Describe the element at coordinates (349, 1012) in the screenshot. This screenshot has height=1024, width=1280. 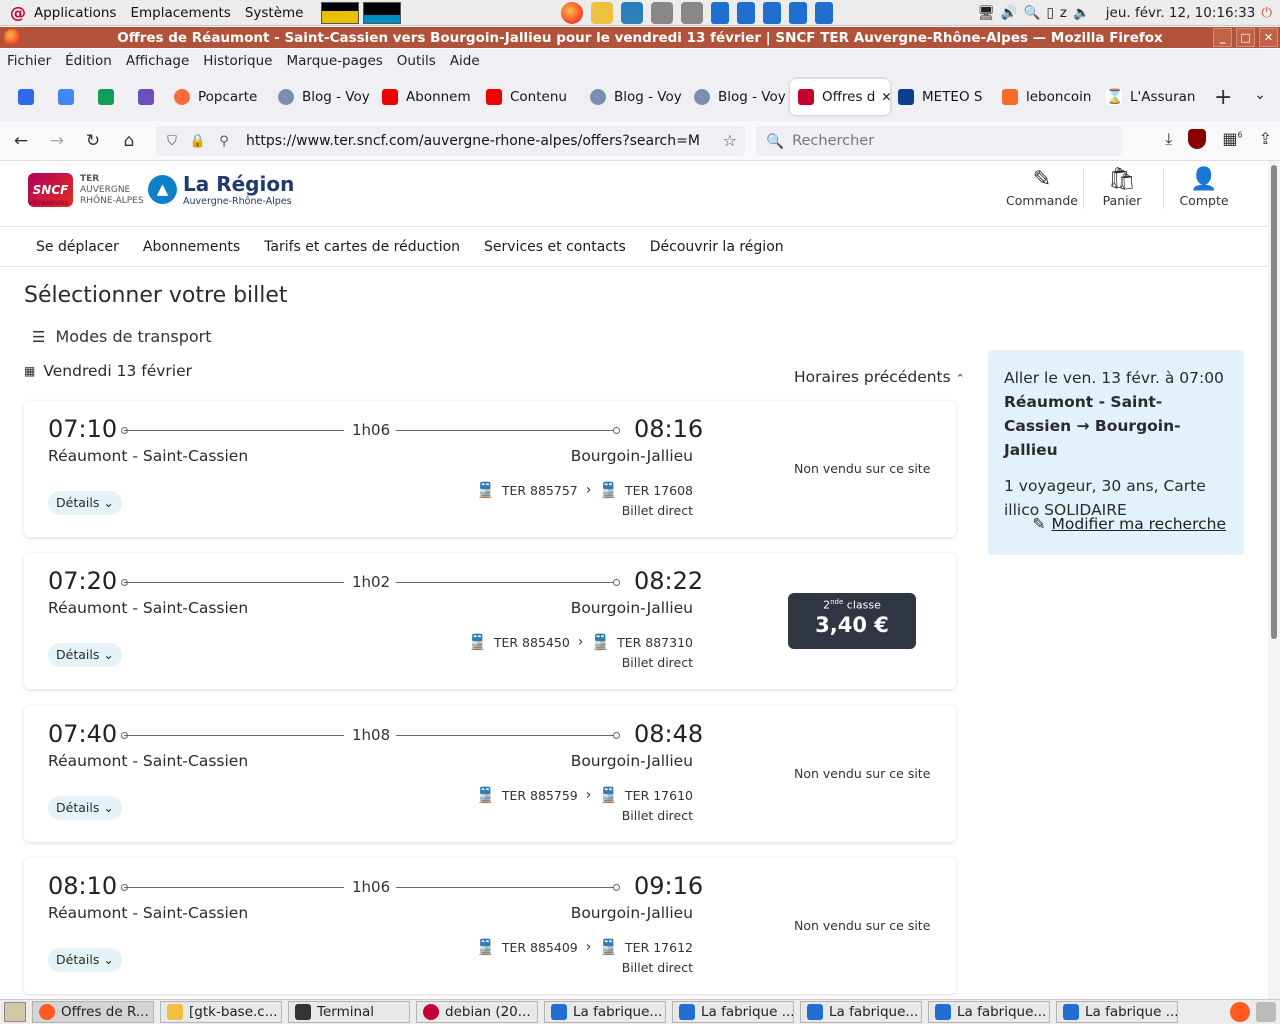
I see `taskbar-item: Terminal` at that location.